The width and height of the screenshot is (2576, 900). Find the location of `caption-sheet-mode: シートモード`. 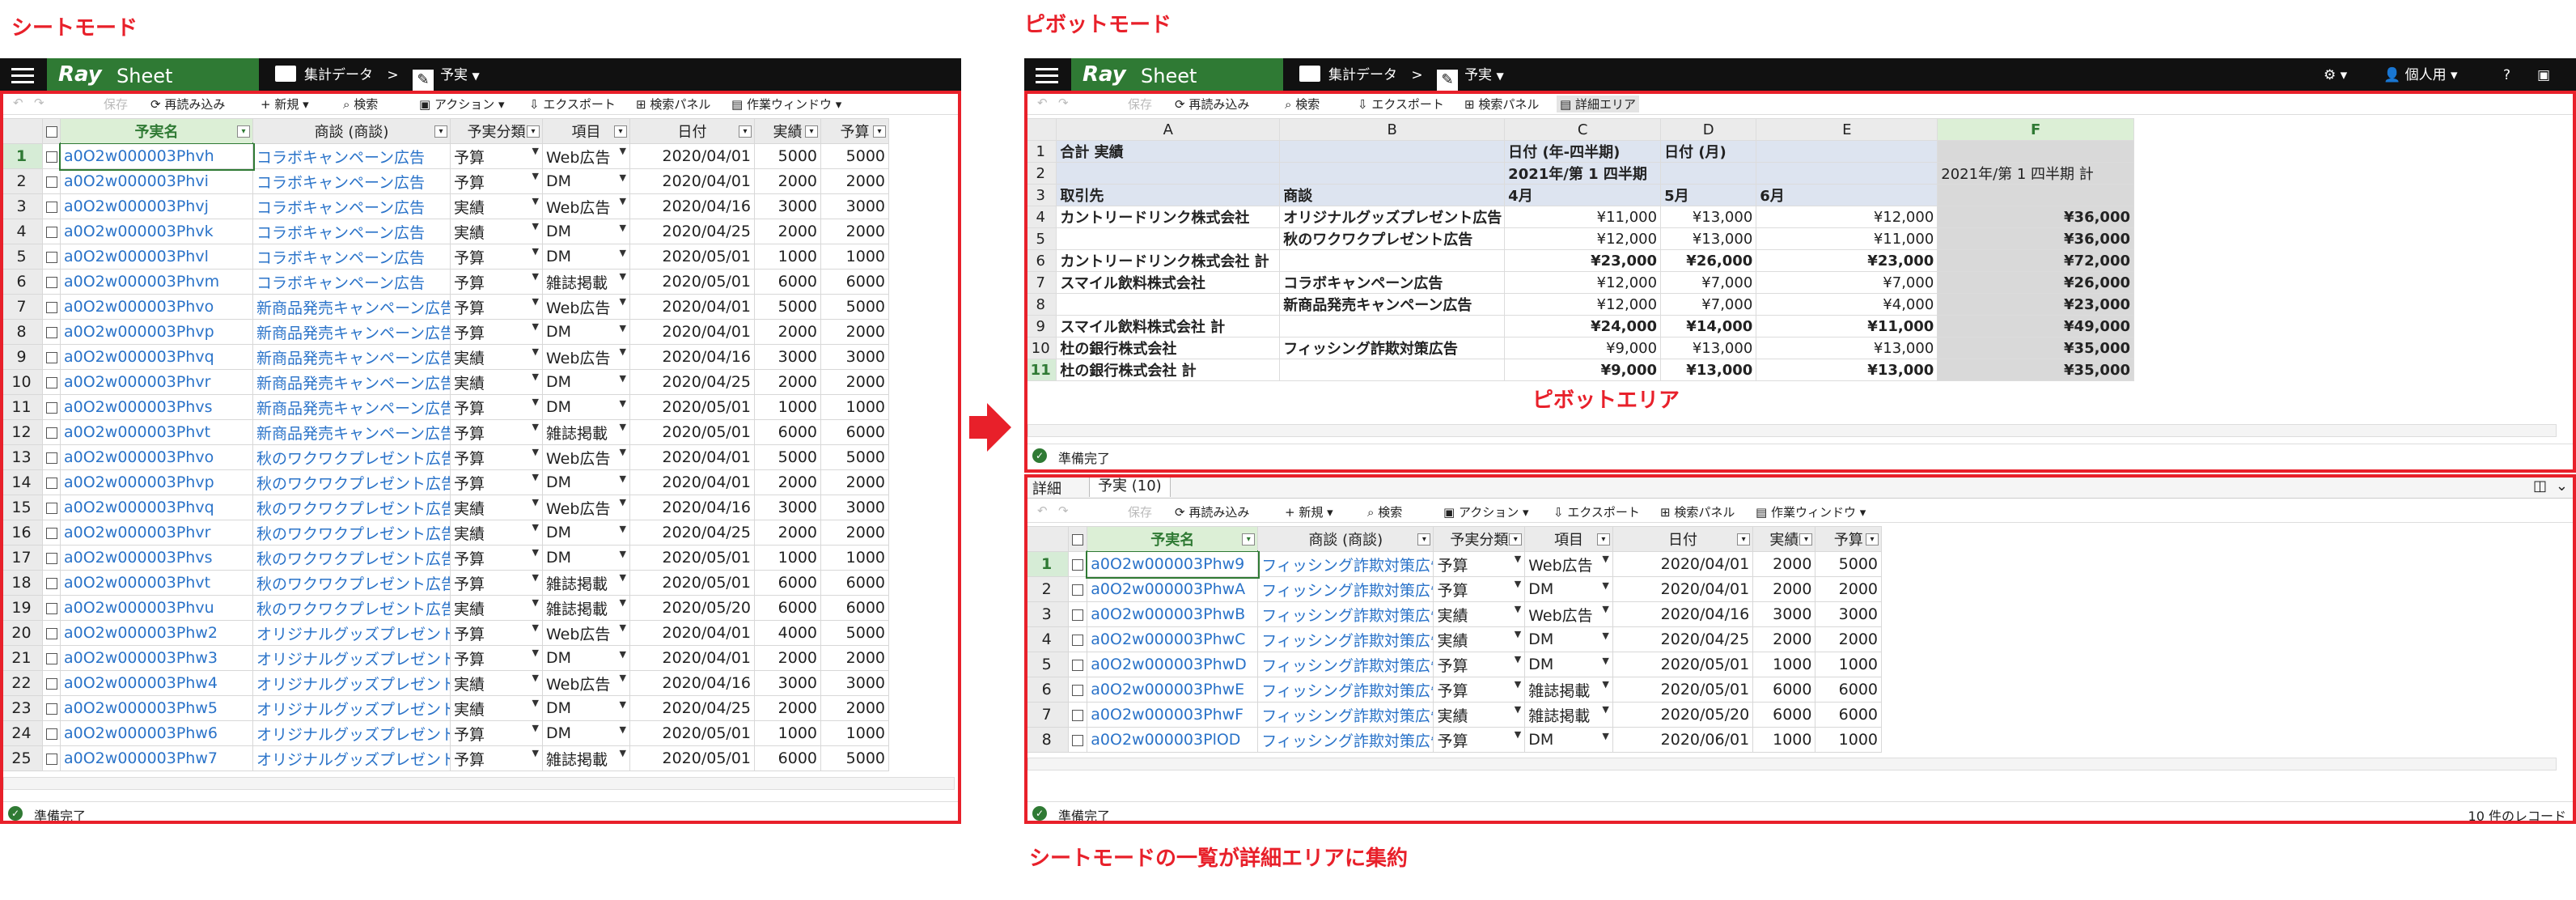

caption-sheet-mode: シートモード is located at coordinates (74, 28).